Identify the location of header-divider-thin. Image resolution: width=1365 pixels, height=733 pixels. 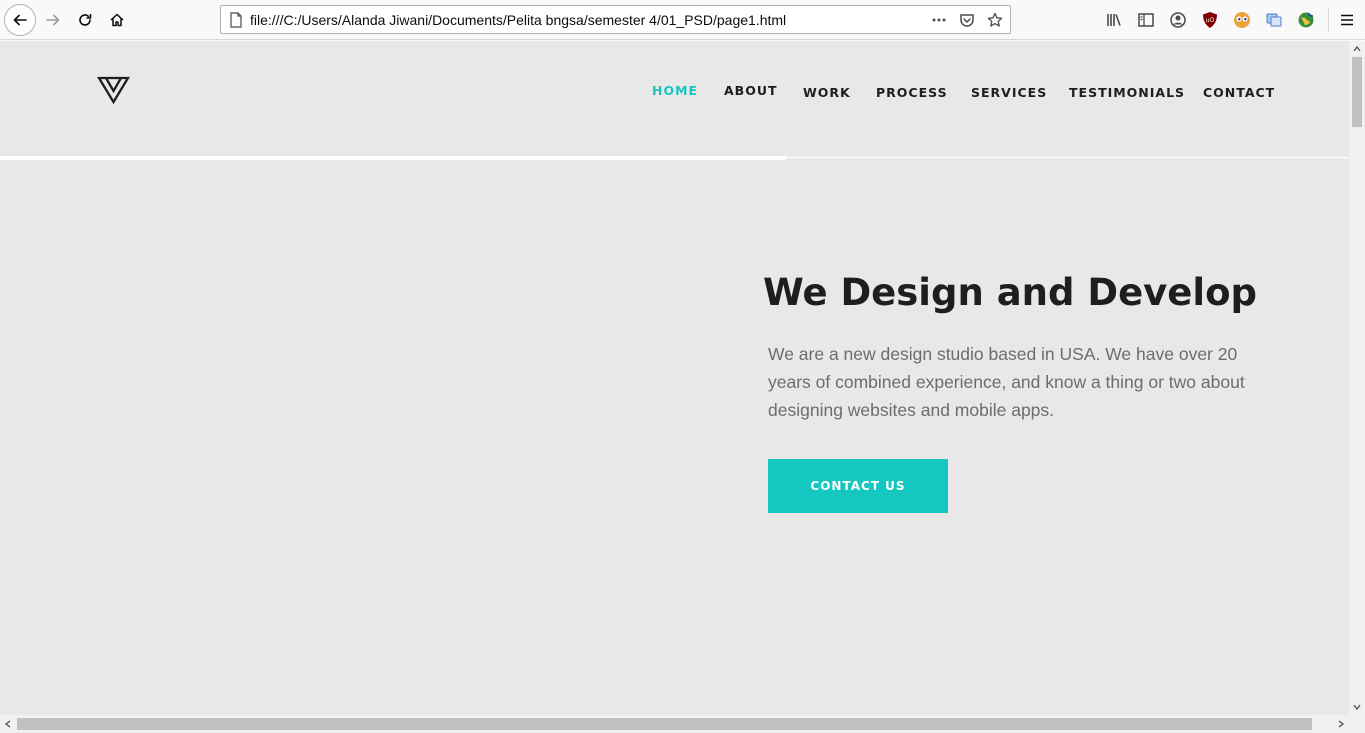
(1067, 157).